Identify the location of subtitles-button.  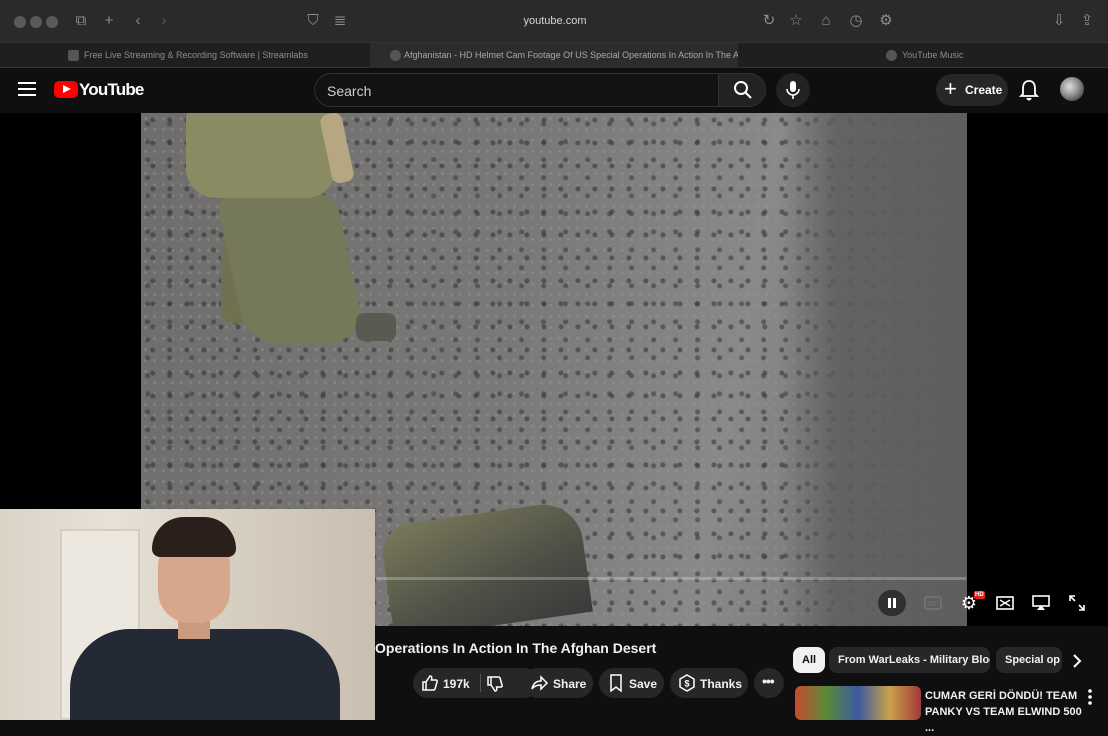
(933, 603).